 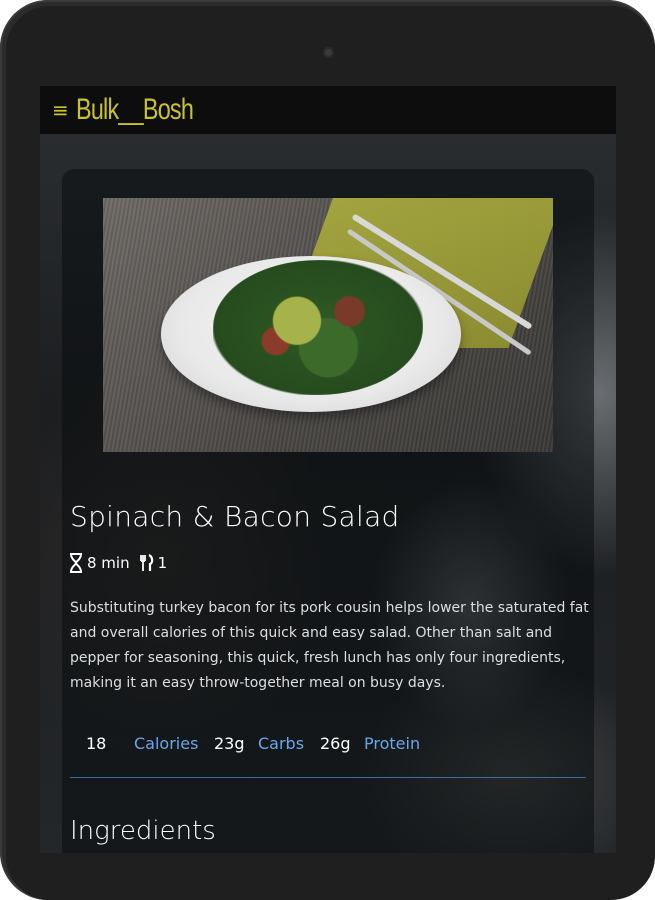 I want to click on carbs-label: Carbs, so click(x=281, y=744).